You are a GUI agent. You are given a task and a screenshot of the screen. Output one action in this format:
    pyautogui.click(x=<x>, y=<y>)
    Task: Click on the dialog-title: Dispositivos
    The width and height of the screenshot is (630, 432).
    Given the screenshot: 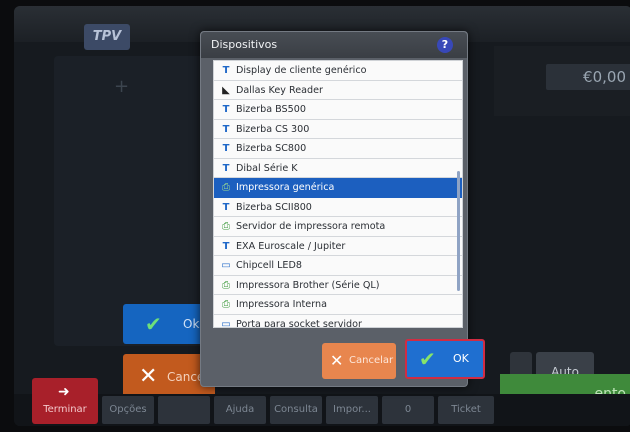 What is the action you would take?
    pyautogui.click(x=244, y=44)
    